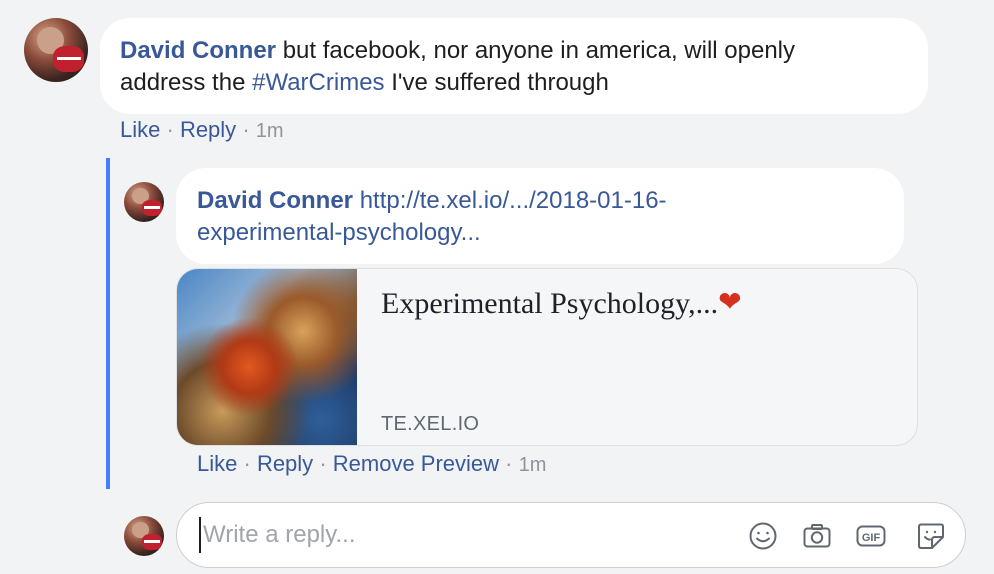 This screenshot has height=574, width=994. I want to click on link-preview-domain: TE.XEL.IO, so click(430, 424).